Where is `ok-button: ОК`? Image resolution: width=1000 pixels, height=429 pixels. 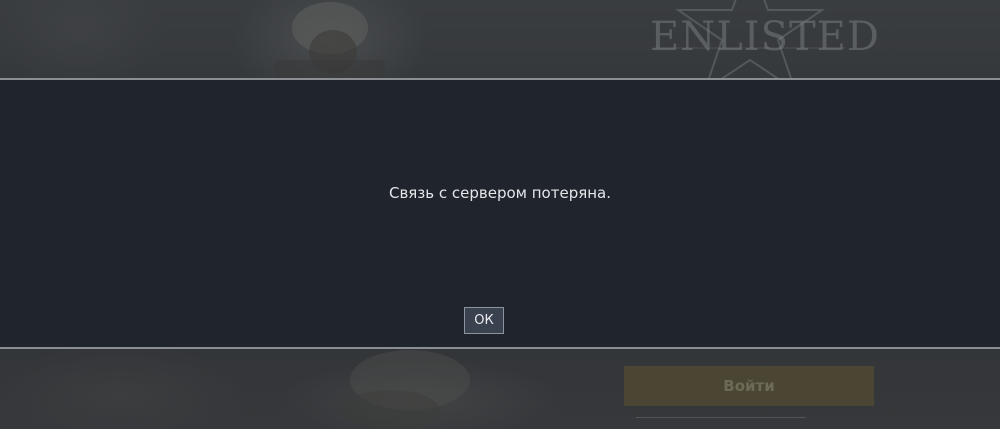
ok-button: ОК is located at coordinates (484, 320).